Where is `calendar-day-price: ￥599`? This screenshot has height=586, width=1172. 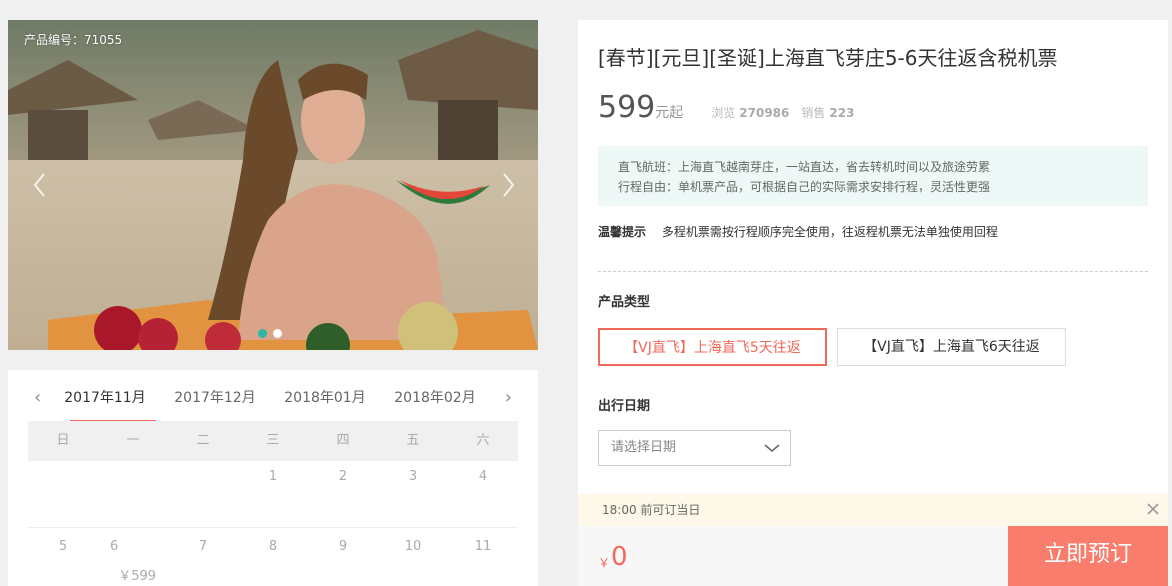 calendar-day-price: ￥599 is located at coordinates (137, 576).